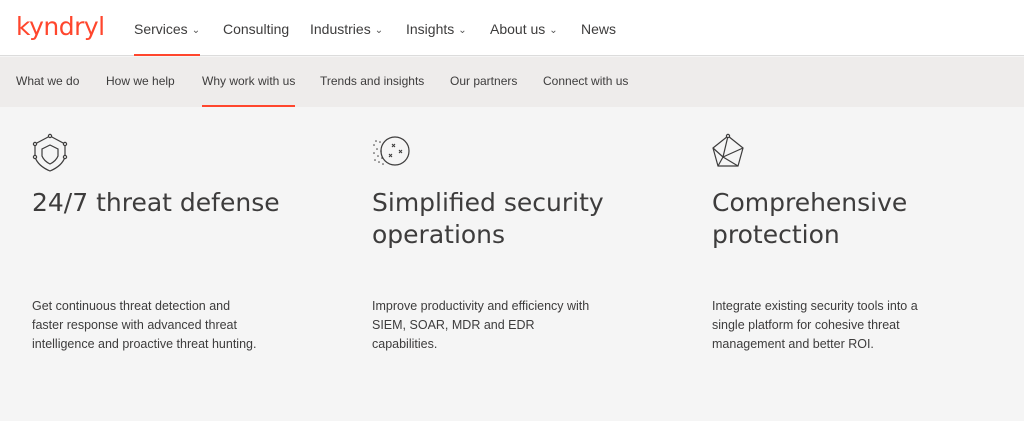 This screenshot has height=421, width=1024. I want to click on nav-item-label: Insights, so click(430, 29).